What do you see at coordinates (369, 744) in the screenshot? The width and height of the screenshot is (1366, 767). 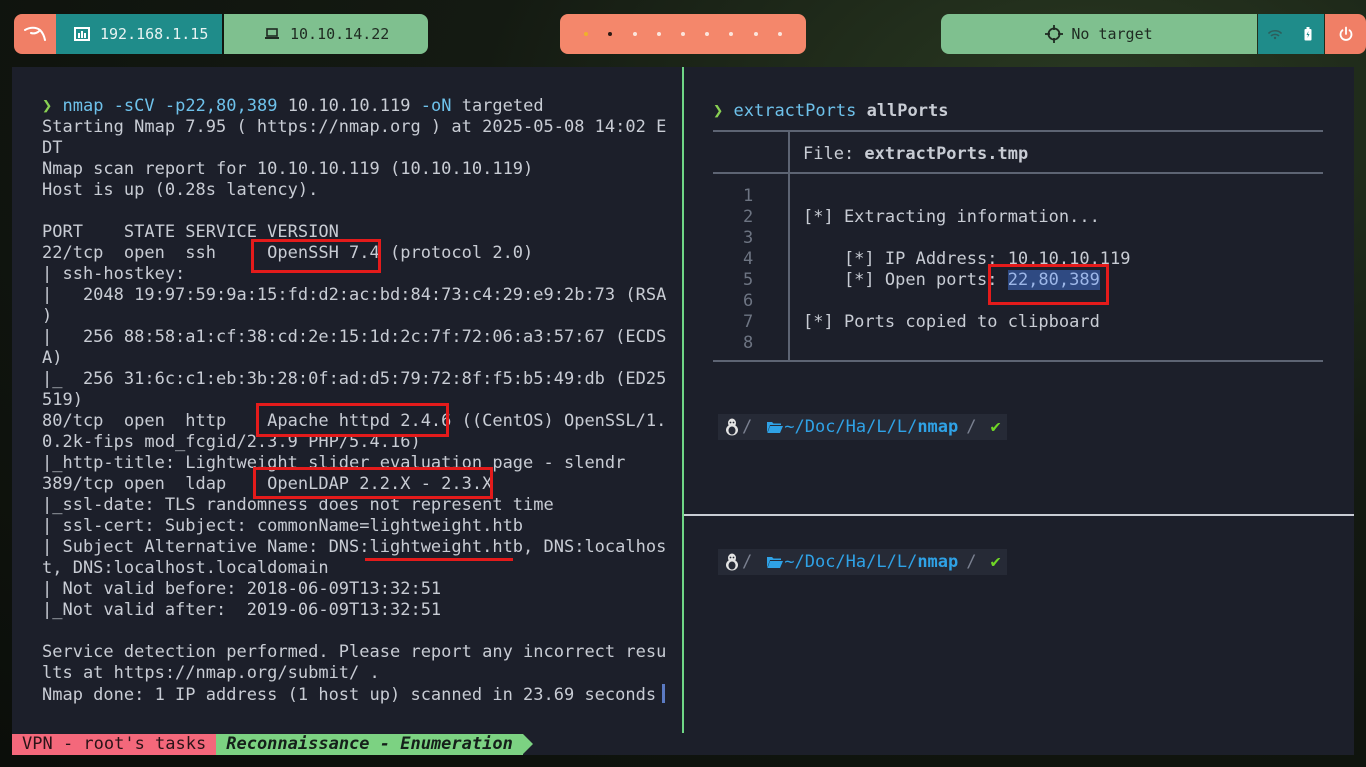 I see `tmux-window-name: Reconnaissance - Enumeration` at bounding box center [369, 744].